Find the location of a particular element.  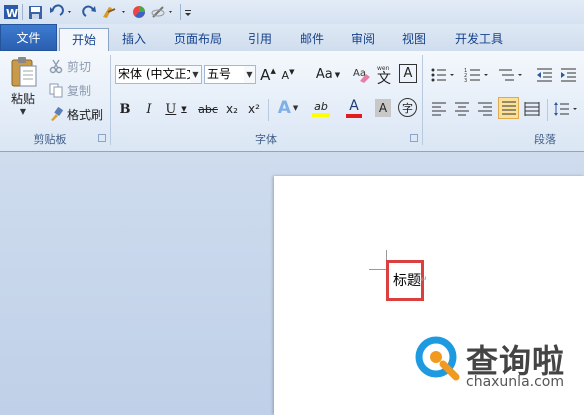

multilevel-list-icon is located at coordinates (510, 75).